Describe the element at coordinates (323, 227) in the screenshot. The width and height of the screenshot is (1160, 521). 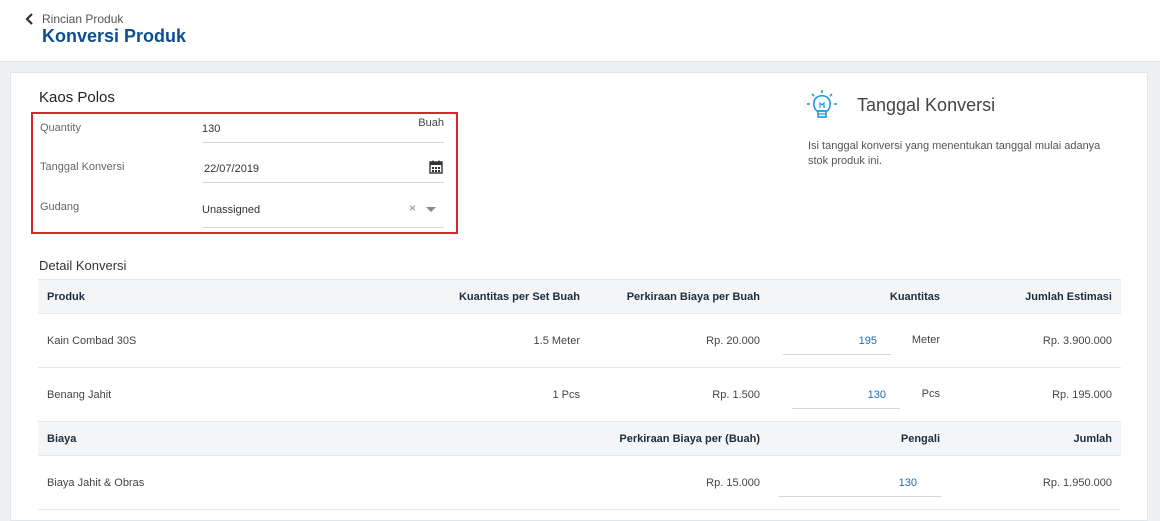
I see `warehouse-underline` at that location.